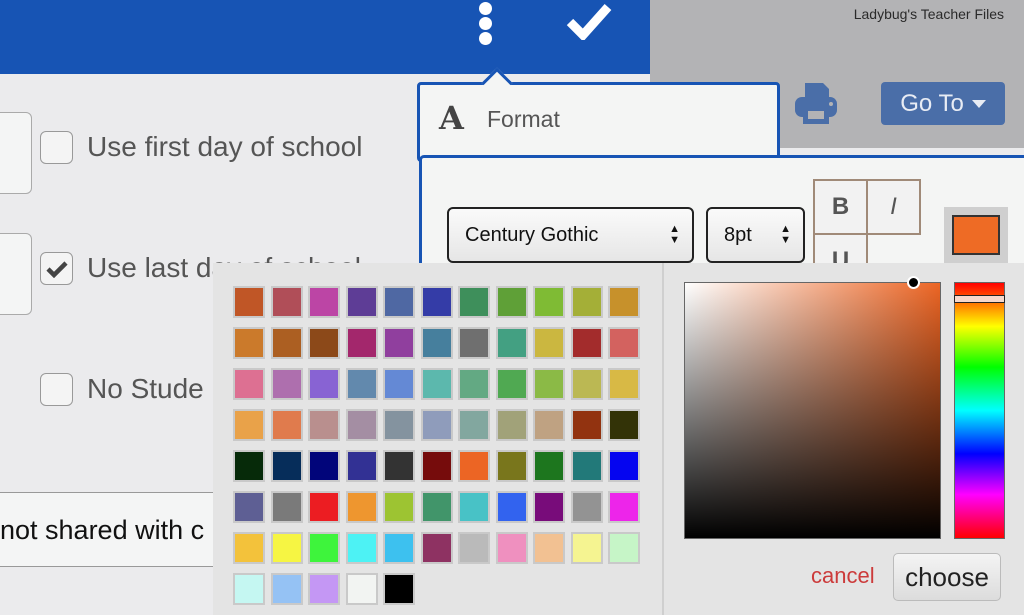  Describe the element at coordinates (816, 103) in the screenshot. I see `printer-icon` at that location.